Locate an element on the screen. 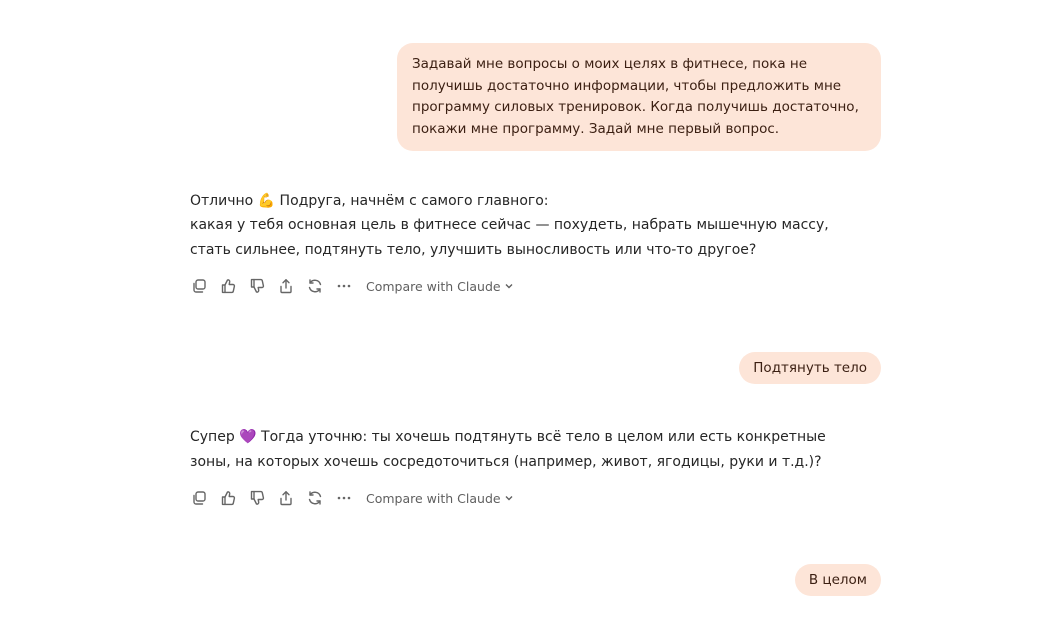 The width and height of the screenshot is (1056, 620). user-message-text: Подтянуть тело is located at coordinates (810, 368).